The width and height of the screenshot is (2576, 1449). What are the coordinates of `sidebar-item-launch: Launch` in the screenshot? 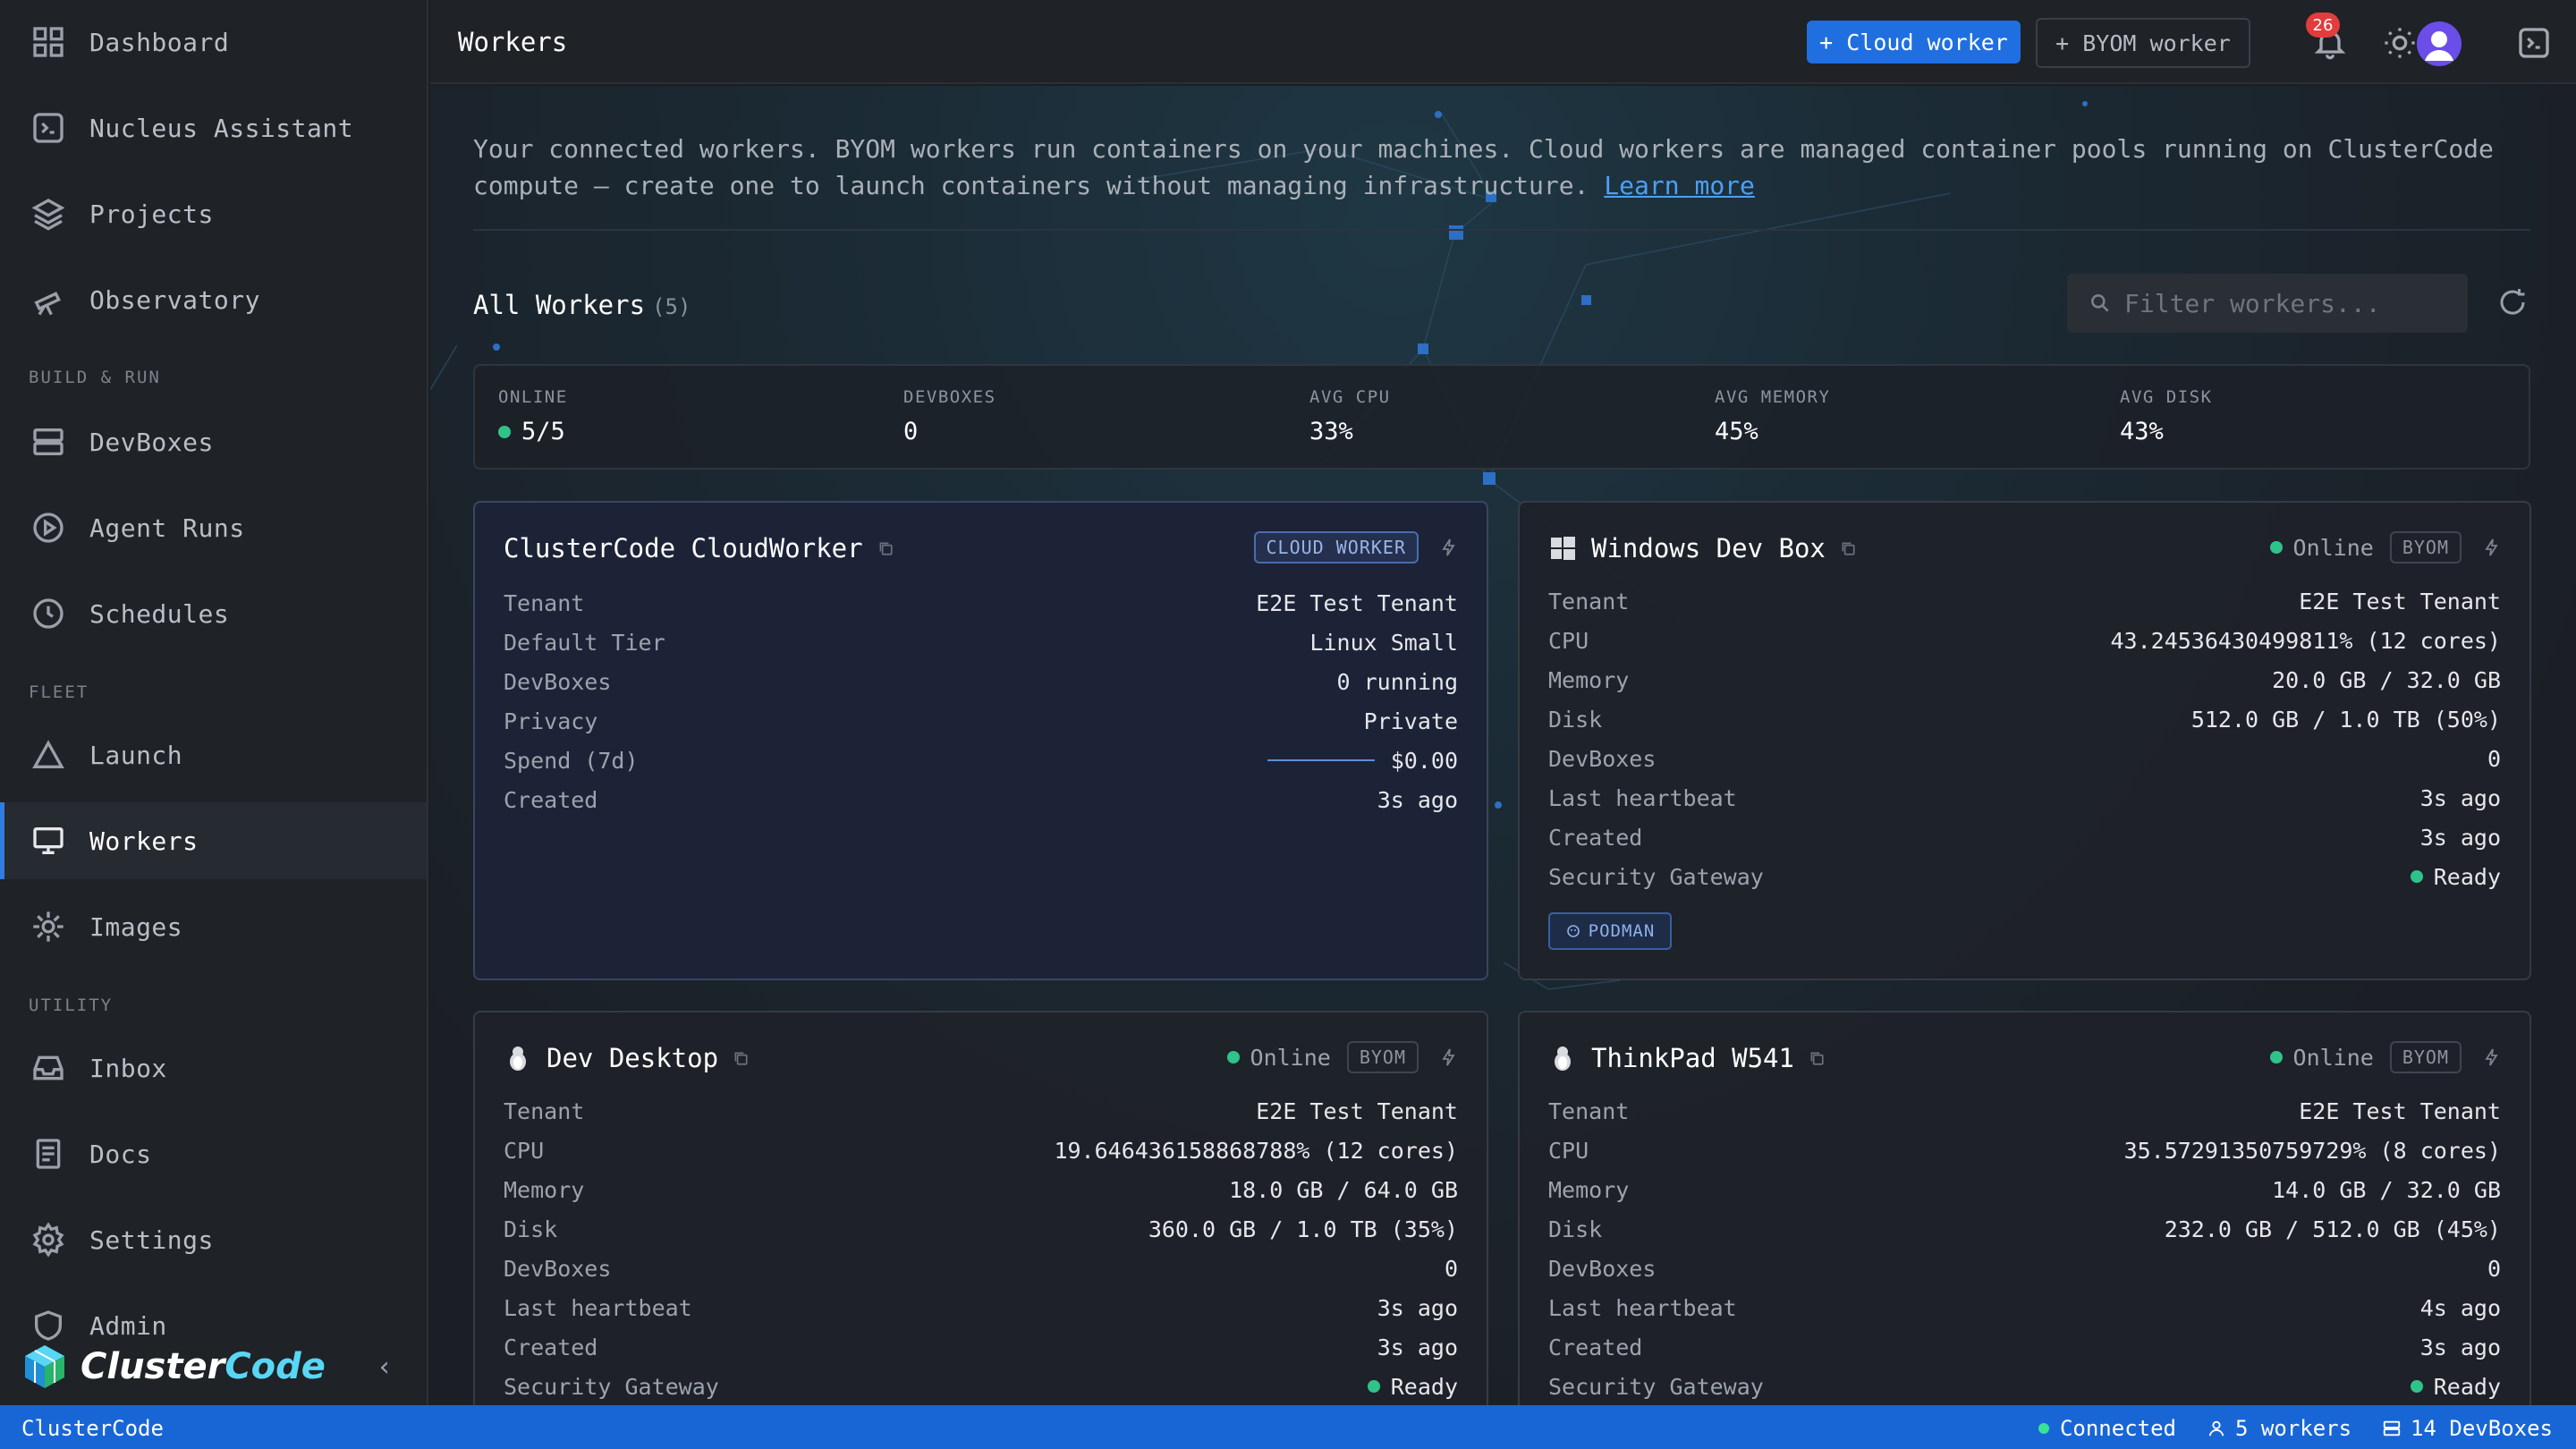 It's located at (213, 754).